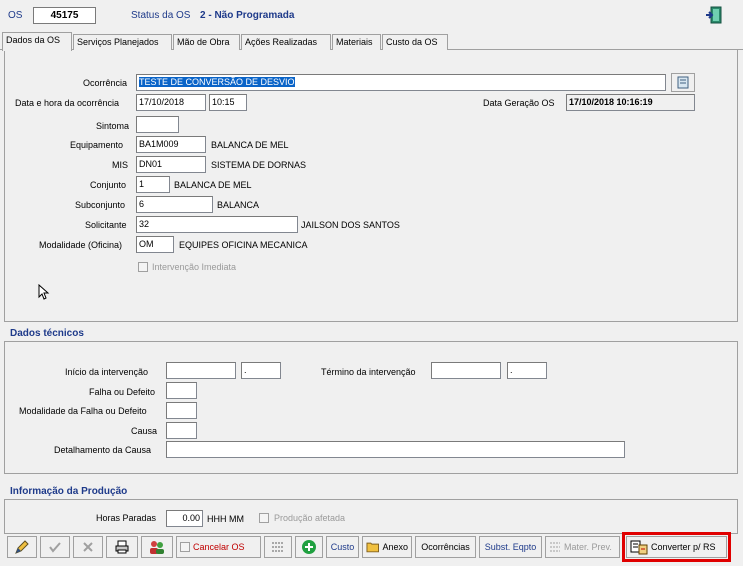 Image resolution: width=743 pixels, height=566 pixels. What do you see at coordinates (144, 431) in the screenshot?
I see `causa-label: Causa` at bounding box center [144, 431].